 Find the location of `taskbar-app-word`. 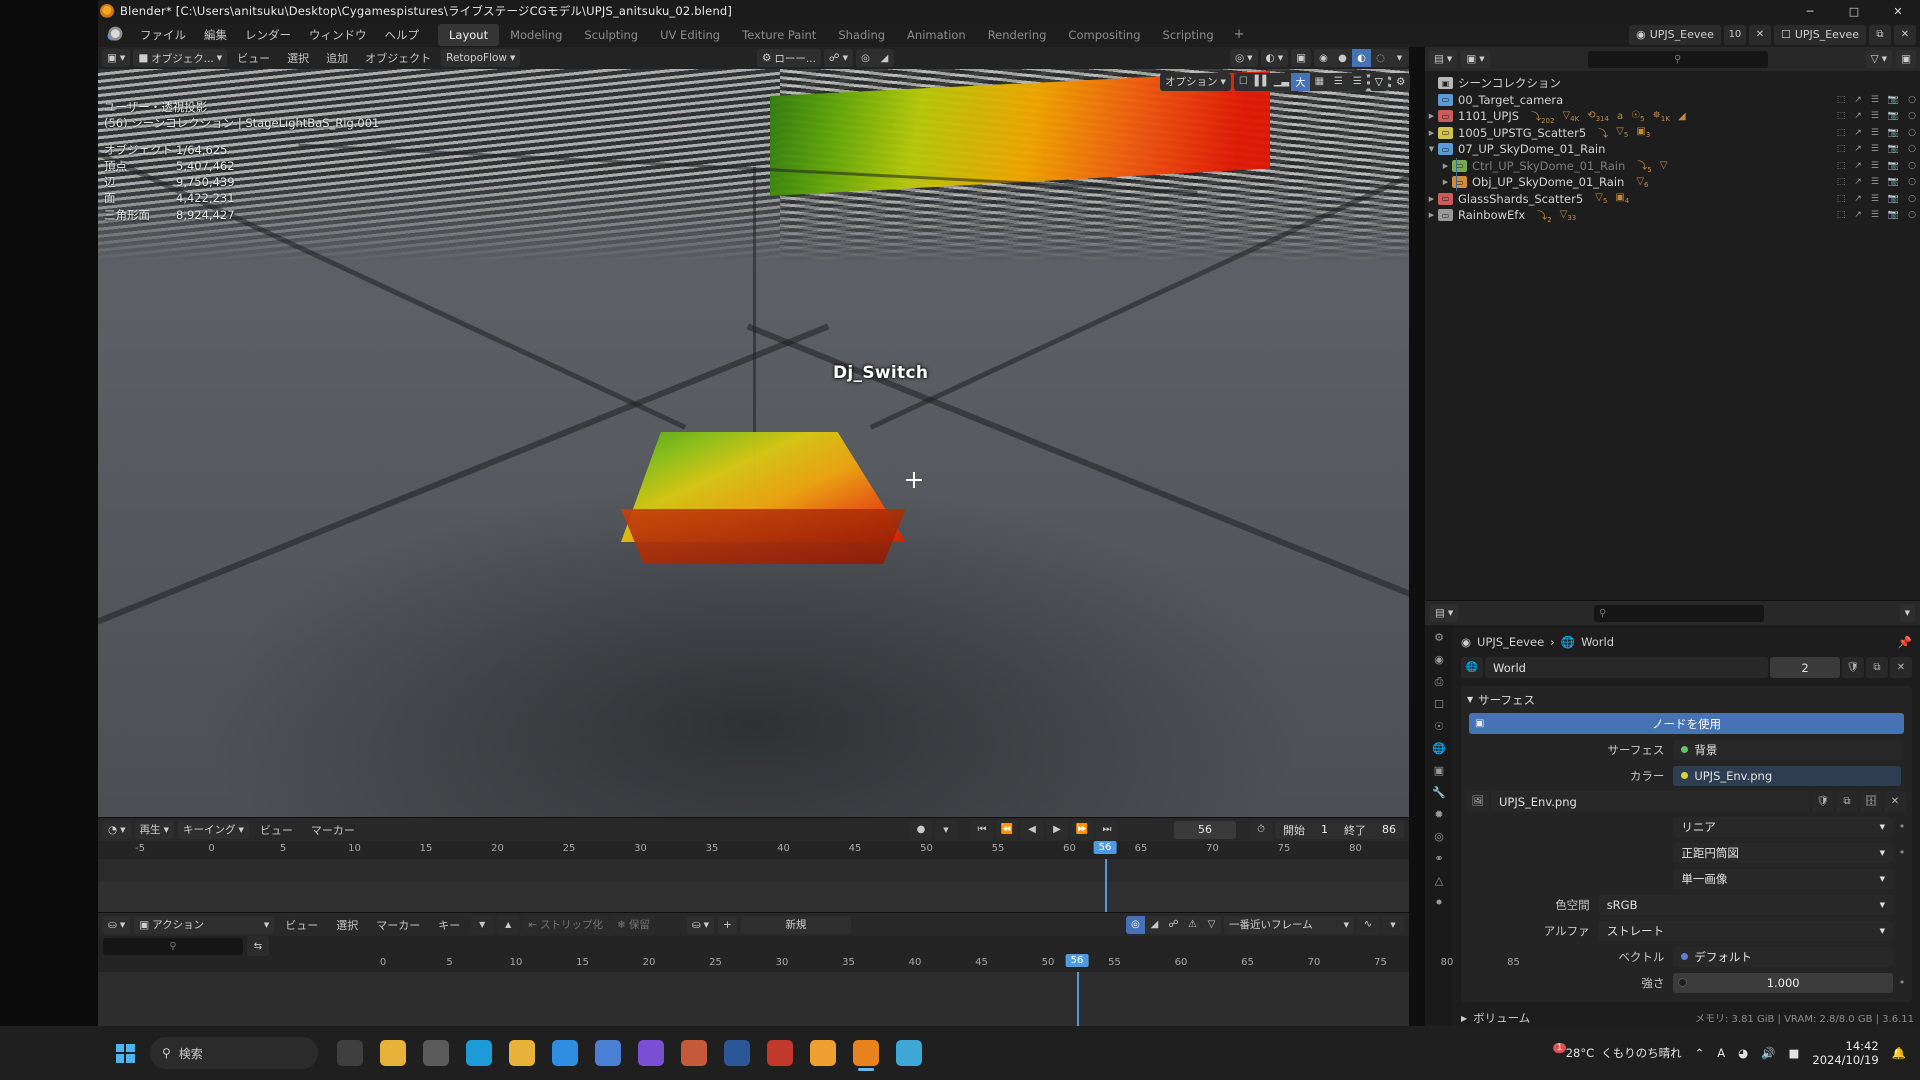

taskbar-app-word is located at coordinates (737, 1053).